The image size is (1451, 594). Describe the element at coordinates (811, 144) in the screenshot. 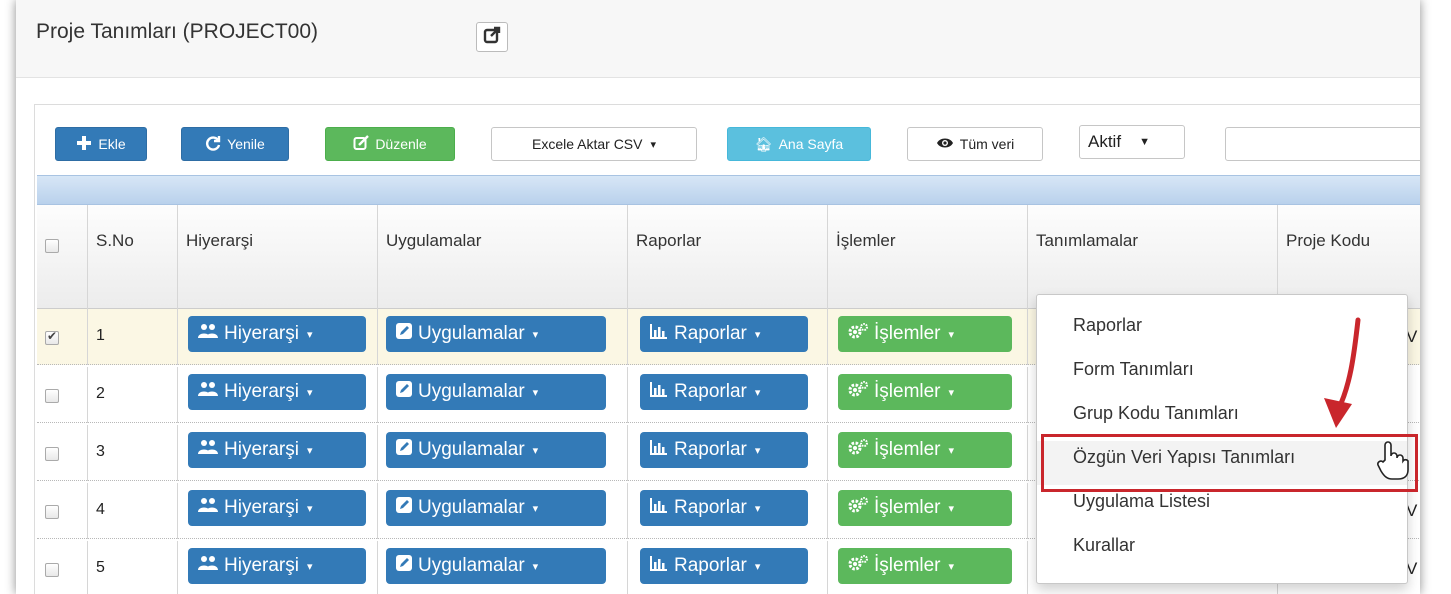

I see `home-button-label: Ana Sayfa` at that location.